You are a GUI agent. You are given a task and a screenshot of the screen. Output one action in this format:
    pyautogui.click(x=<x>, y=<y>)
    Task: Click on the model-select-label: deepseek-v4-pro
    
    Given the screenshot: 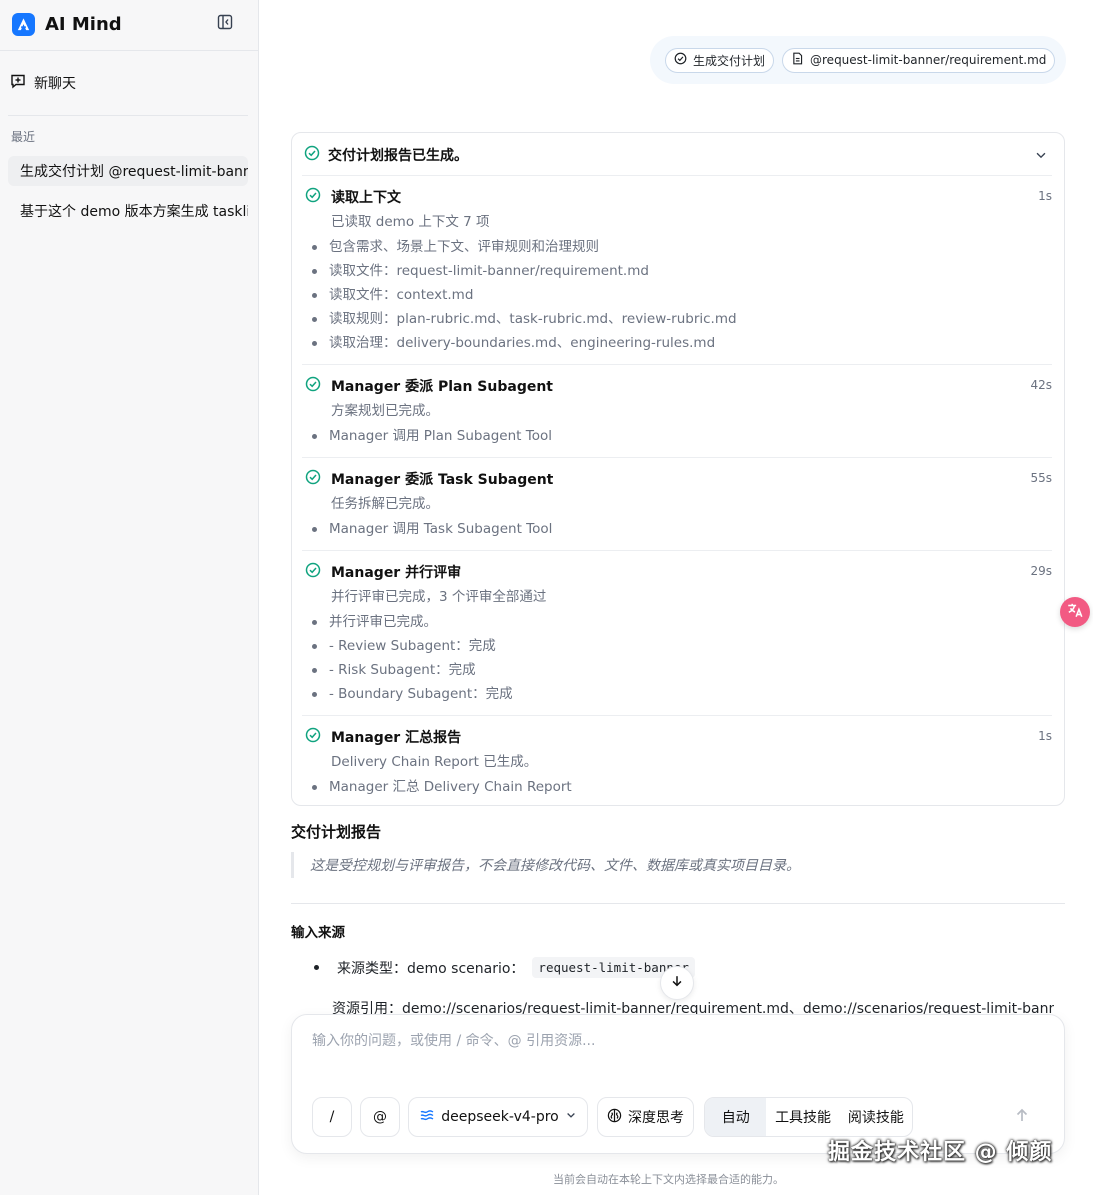 What is the action you would take?
    pyautogui.click(x=500, y=1117)
    